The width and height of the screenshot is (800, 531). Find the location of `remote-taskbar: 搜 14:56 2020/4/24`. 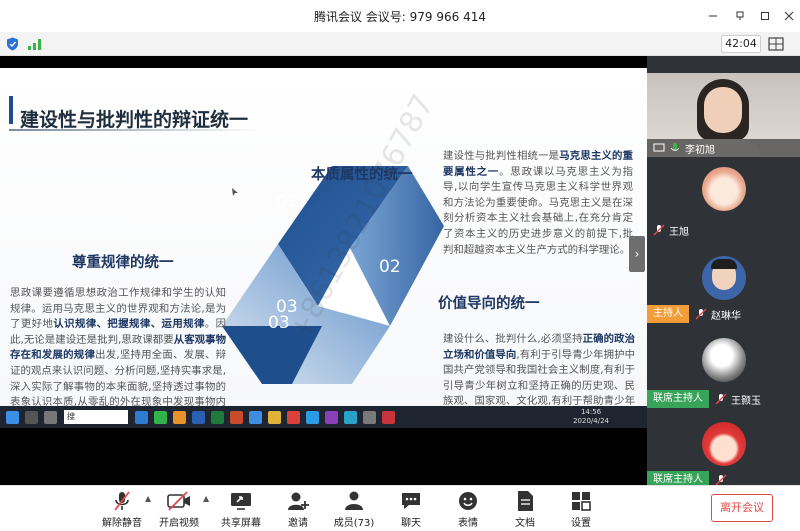

remote-taskbar: 搜 14:56 2020/4/24 is located at coordinates (323, 417).